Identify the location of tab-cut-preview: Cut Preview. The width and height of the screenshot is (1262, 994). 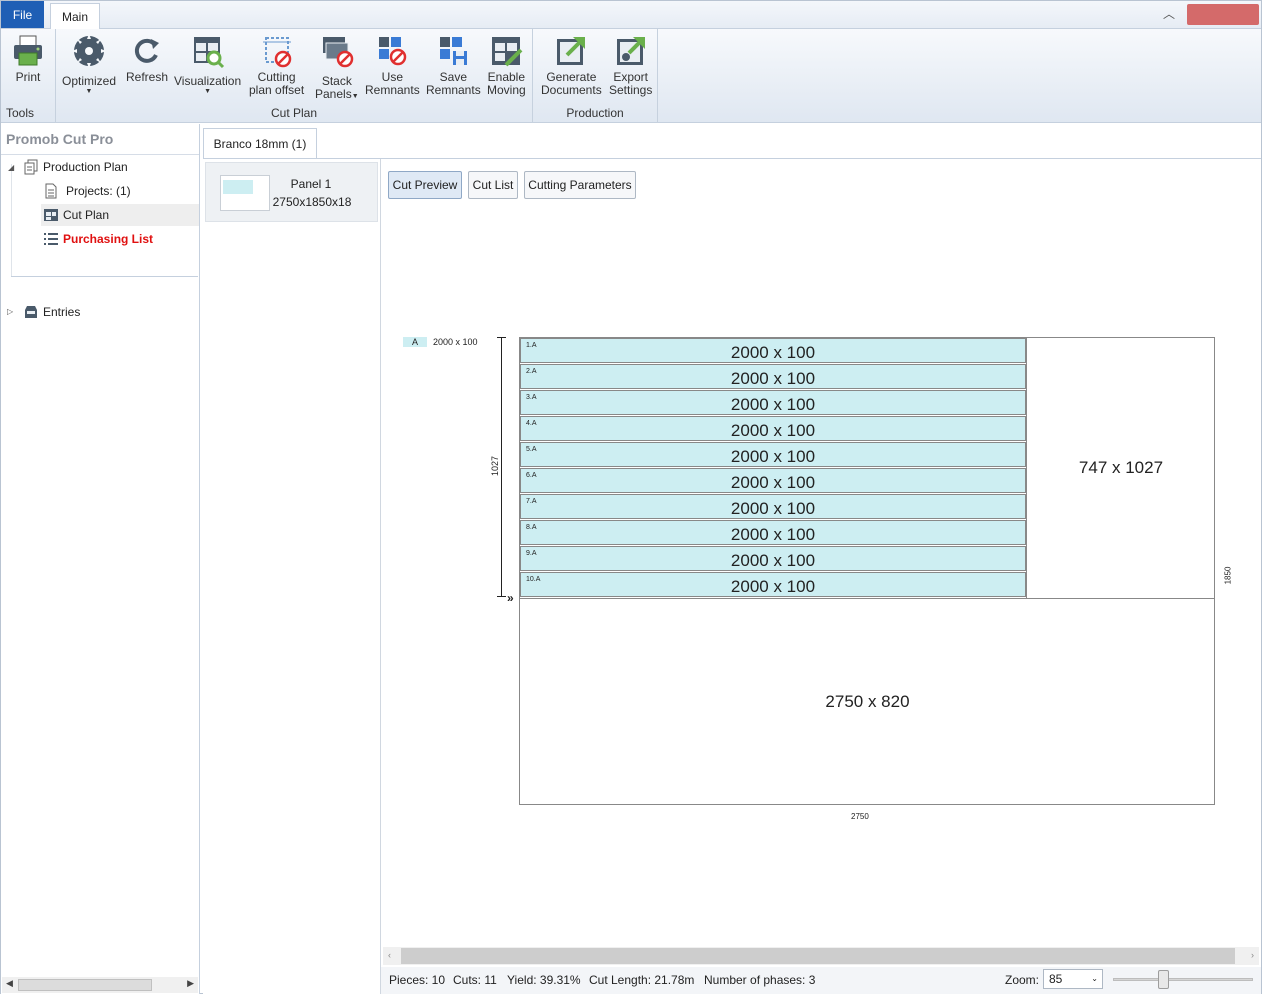
(425, 185).